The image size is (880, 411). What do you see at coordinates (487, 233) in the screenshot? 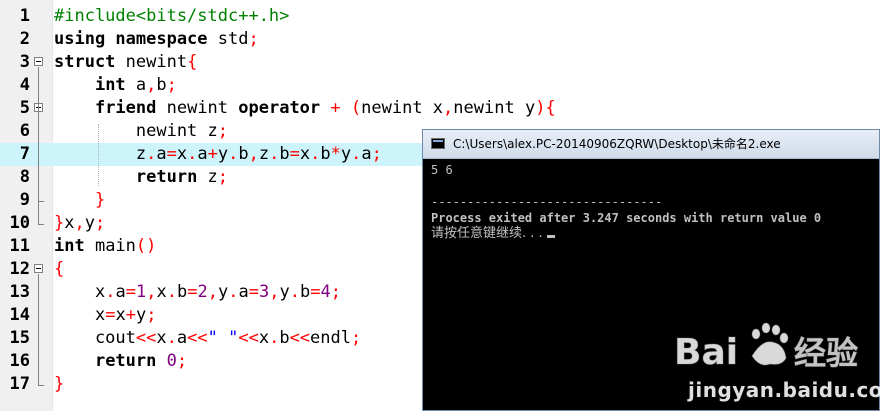
I see `console-prompt: 请按任意键继续. . .` at bounding box center [487, 233].